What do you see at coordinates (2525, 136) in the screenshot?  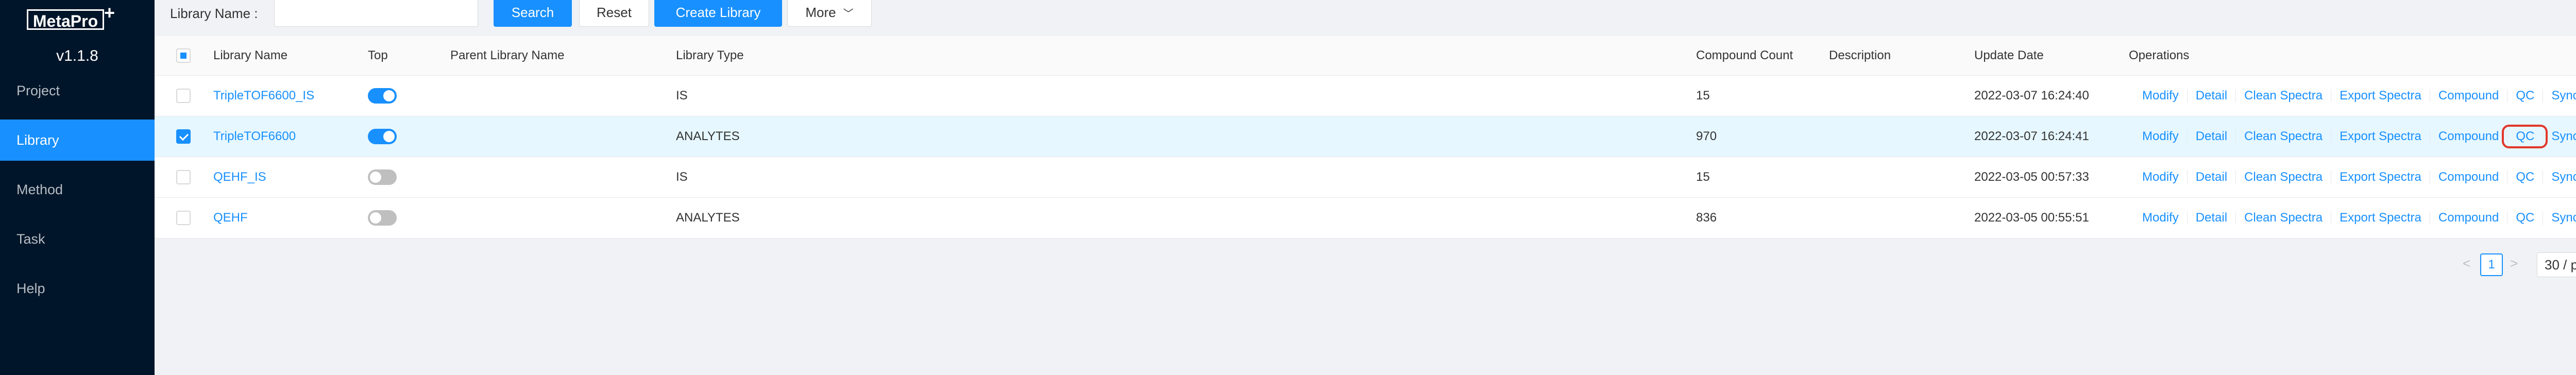 I see `qc-link-highlighted: QC` at bounding box center [2525, 136].